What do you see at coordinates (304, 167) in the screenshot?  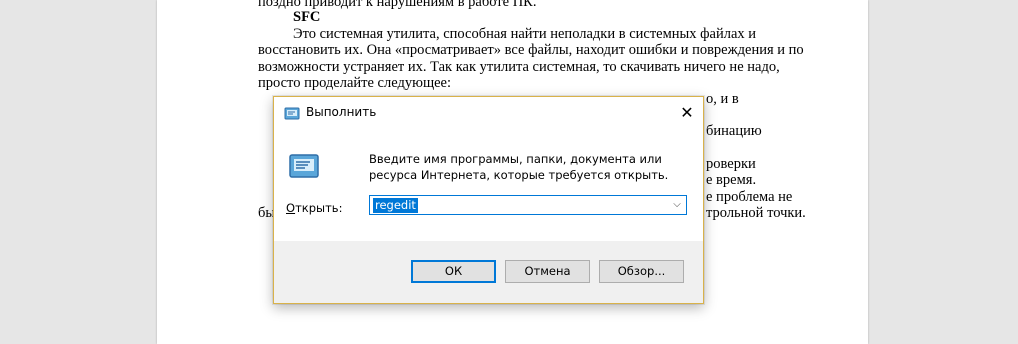 I see `run-icon-large` at bounding box center [304, 167].